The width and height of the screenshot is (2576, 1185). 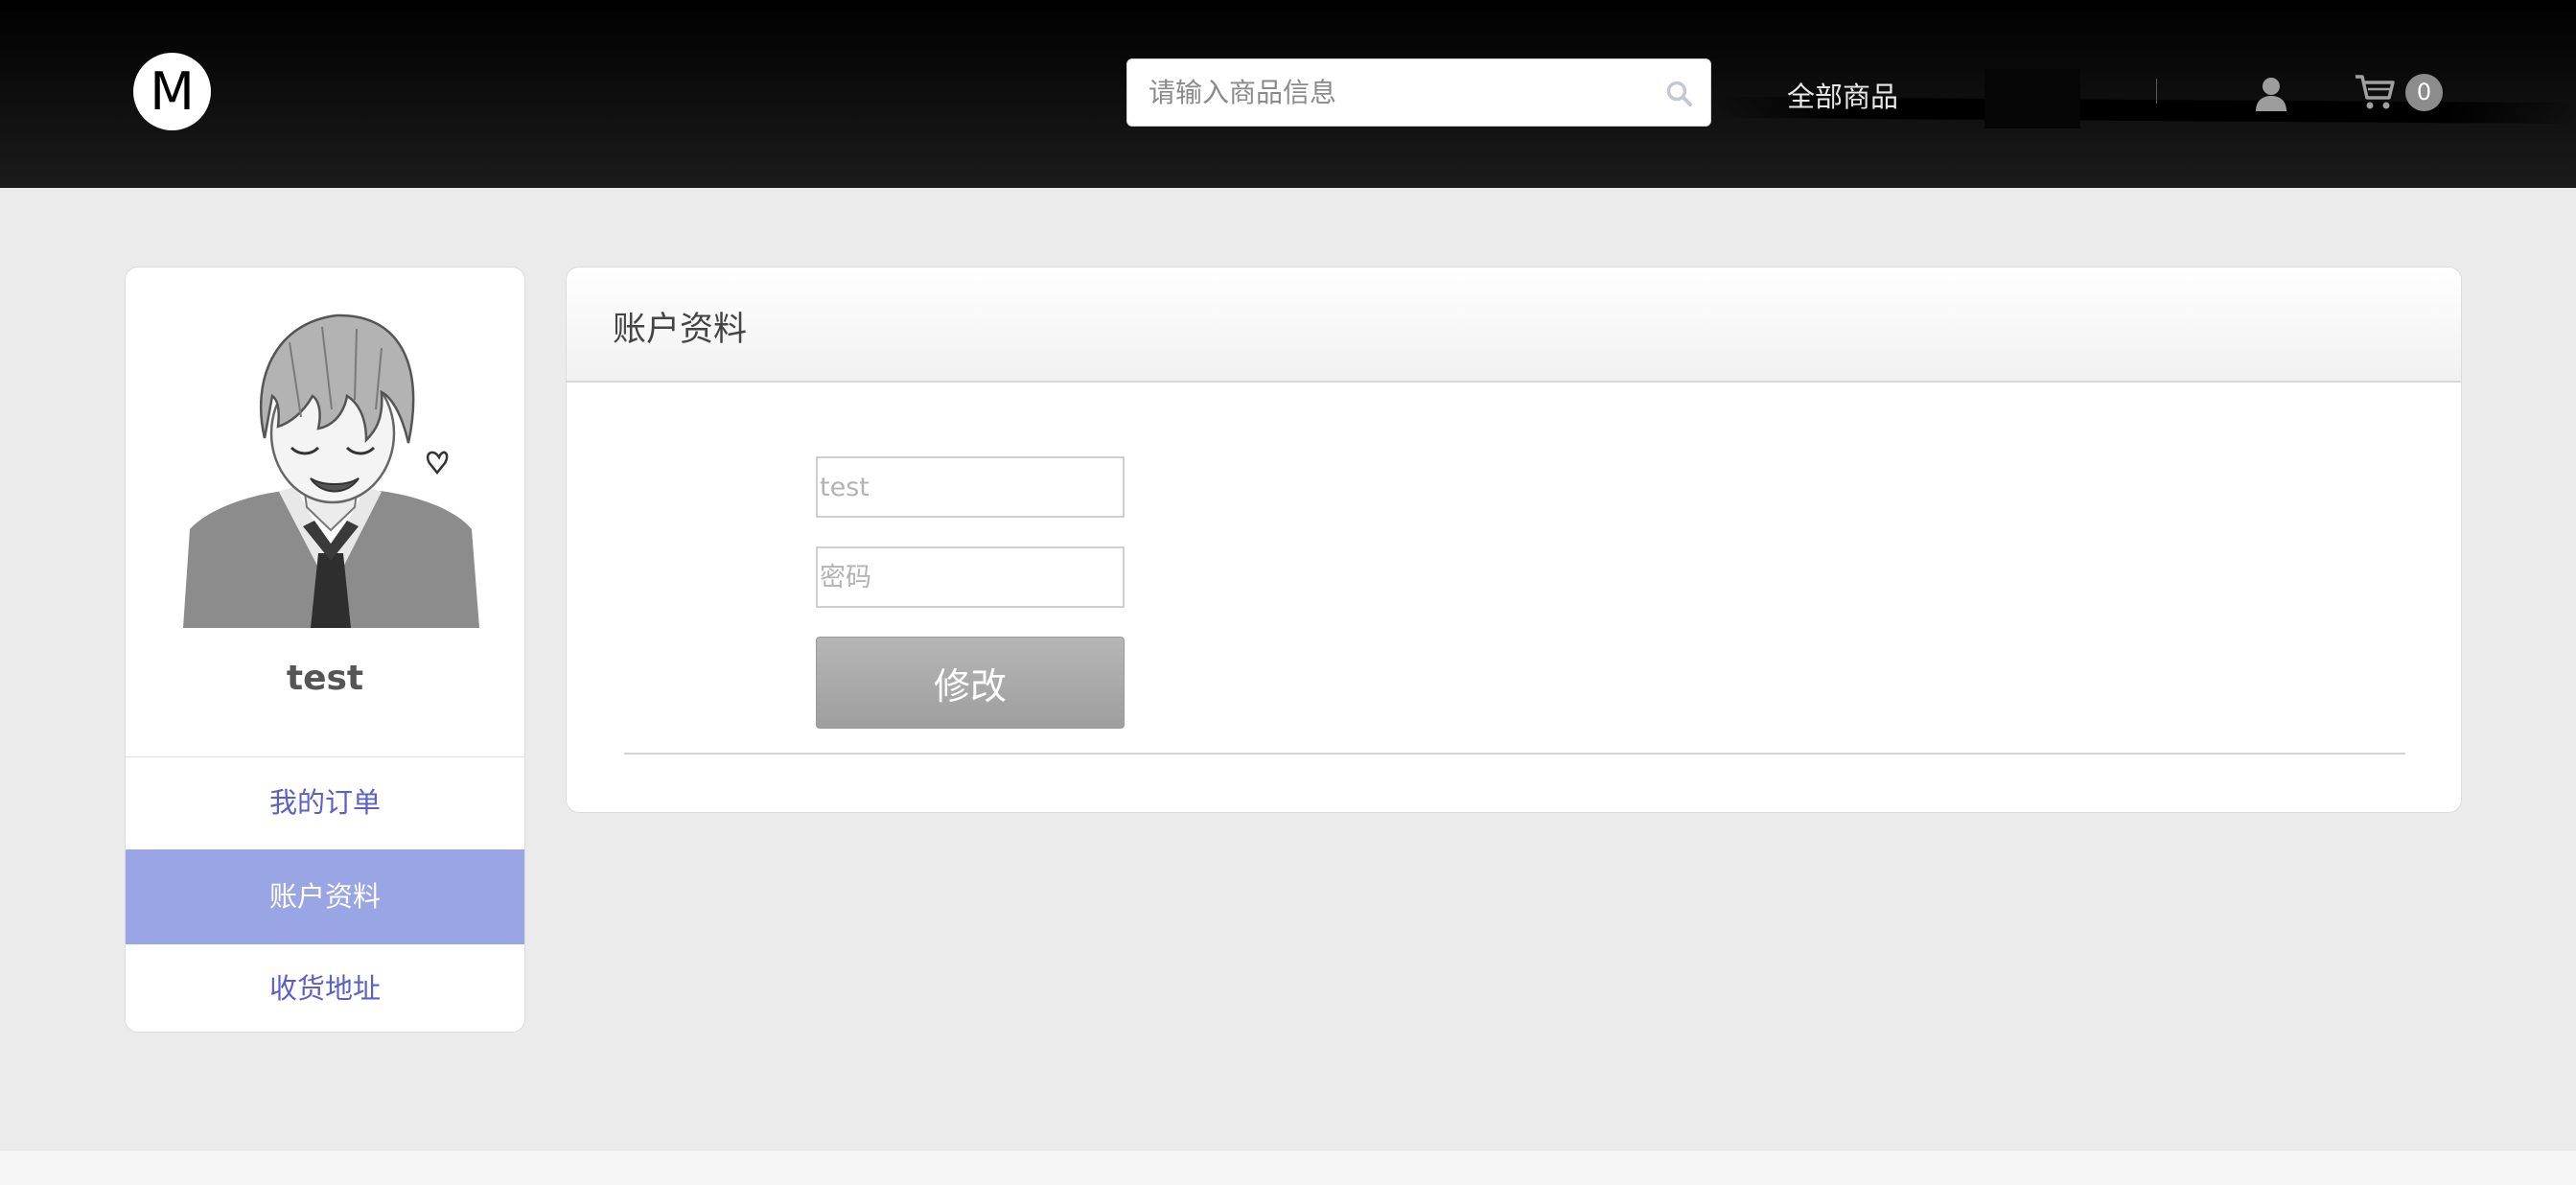 What do you see at coordinates (1288, 1167) in the screenshot?
I see `footer` at bounding box center [1288, 1167].